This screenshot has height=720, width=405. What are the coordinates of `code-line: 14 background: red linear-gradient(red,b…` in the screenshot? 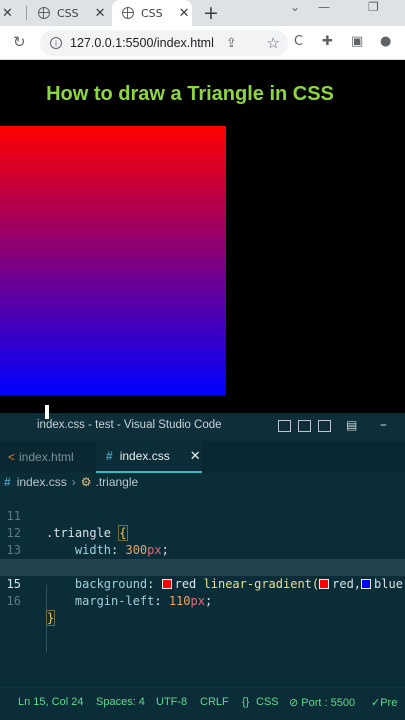 It's located at (202, 566).